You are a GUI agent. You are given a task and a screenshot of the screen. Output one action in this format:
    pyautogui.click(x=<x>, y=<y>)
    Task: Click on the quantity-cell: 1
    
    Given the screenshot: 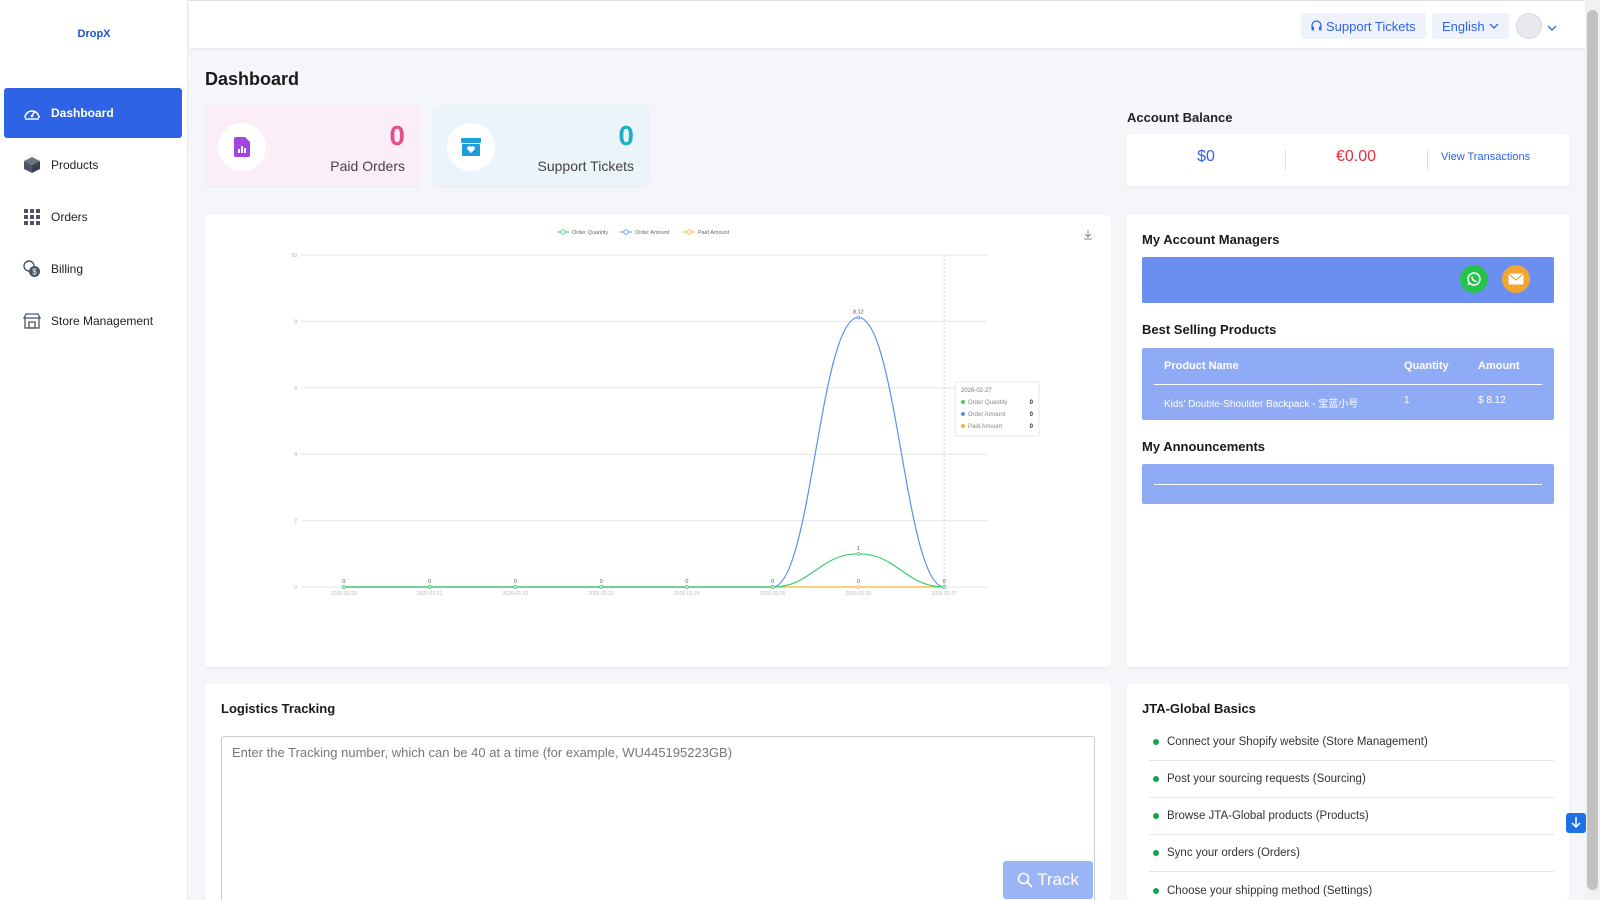 What is the action you would take?
    pyautogui.click(x=1407, y=400)
    